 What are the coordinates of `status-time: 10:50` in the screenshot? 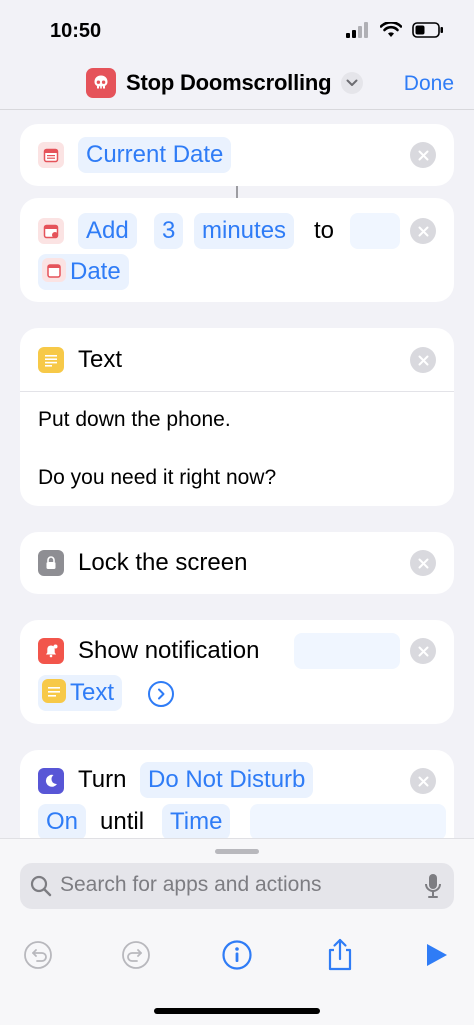 It's located at (76, 31).